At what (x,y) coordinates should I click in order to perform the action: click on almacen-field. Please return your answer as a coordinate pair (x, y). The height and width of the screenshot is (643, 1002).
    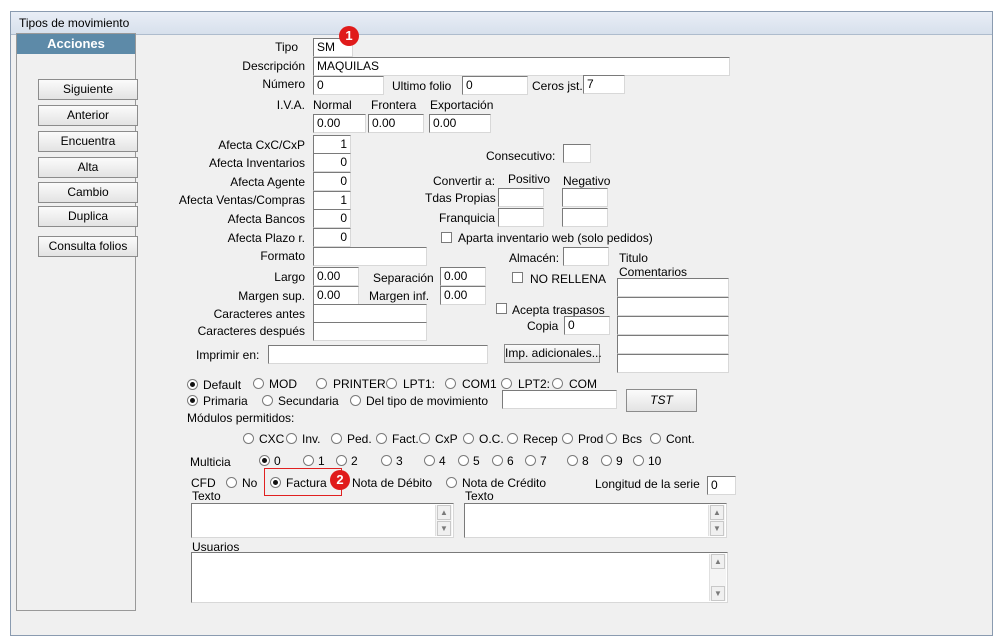
    Looking at the image, I should click on (586, 256).